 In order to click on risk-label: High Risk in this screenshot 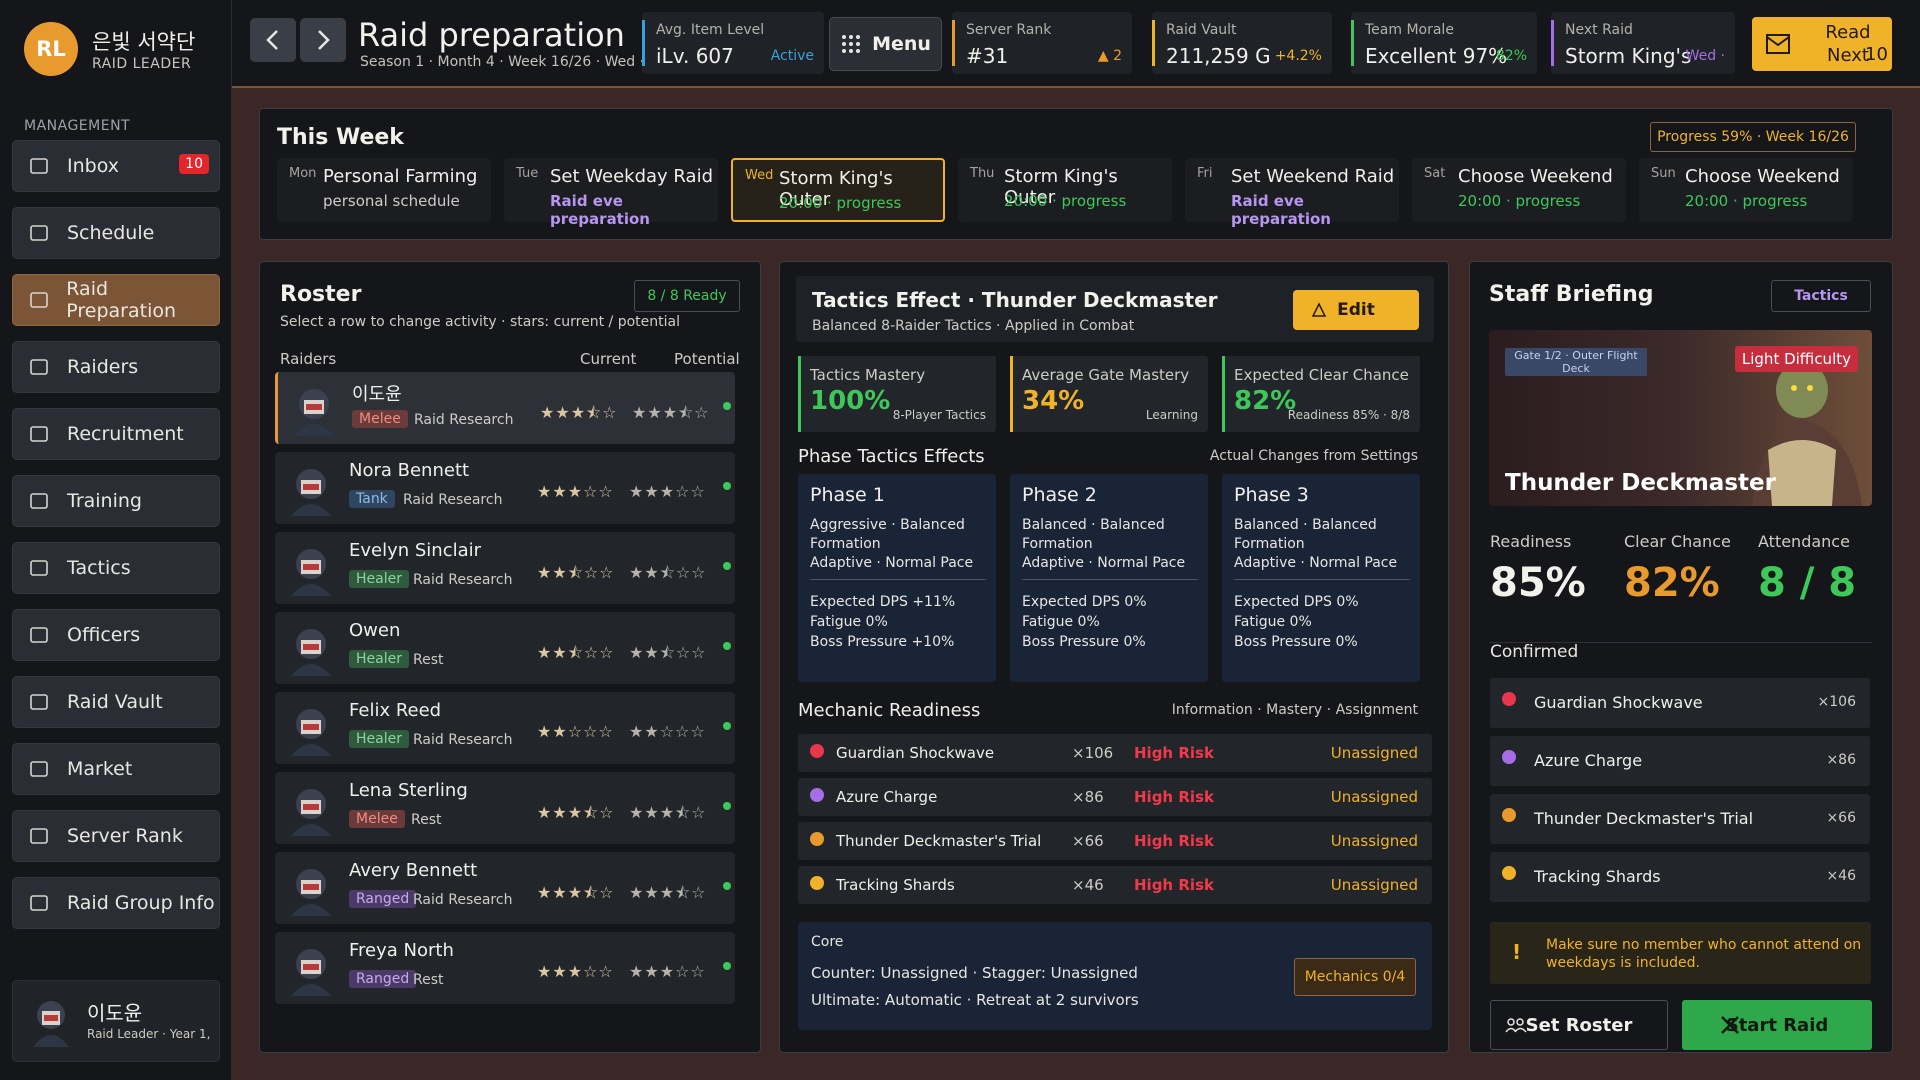, I will do `click(1174, 841)`.